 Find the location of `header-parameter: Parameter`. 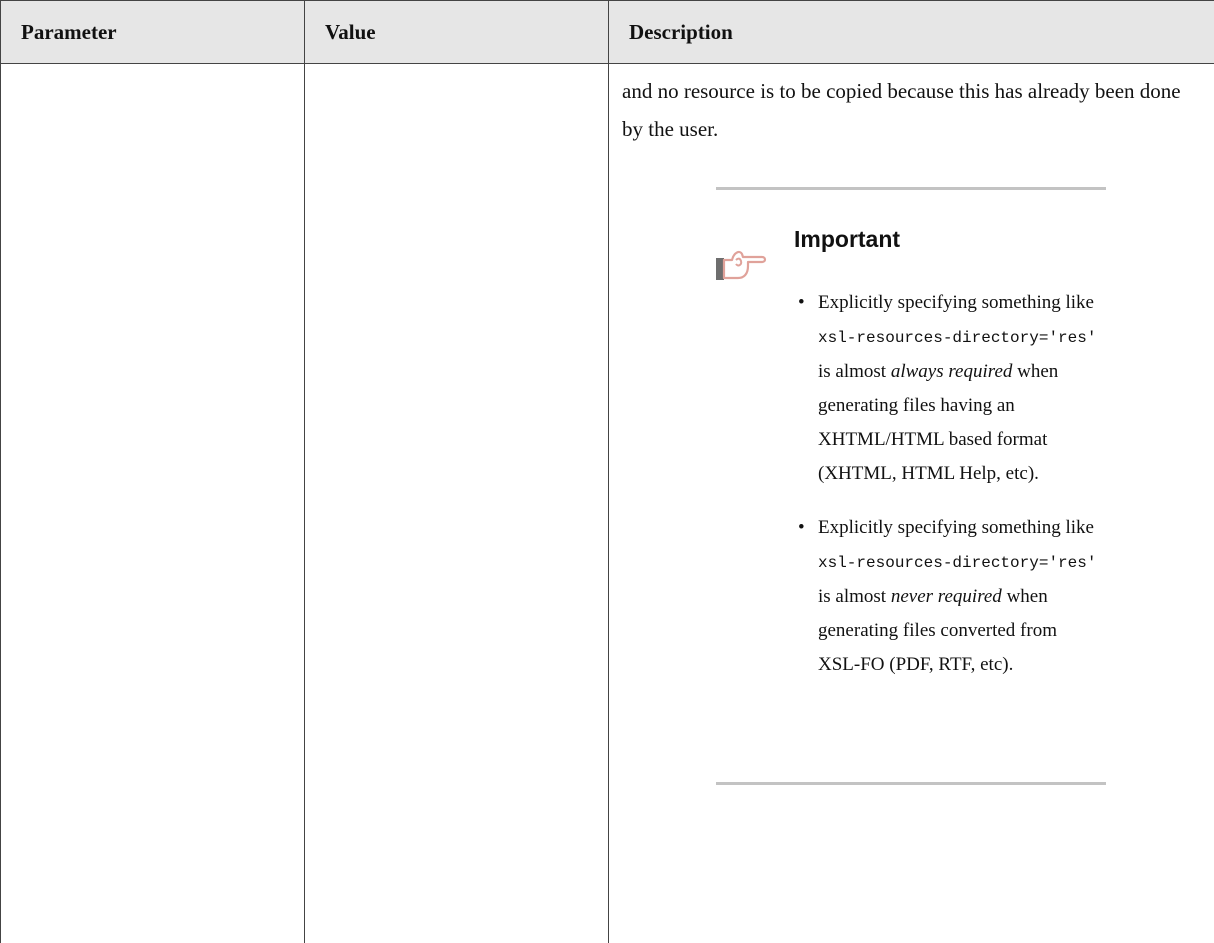

header-parameter: Parameter is located at coordinates (152, 32).